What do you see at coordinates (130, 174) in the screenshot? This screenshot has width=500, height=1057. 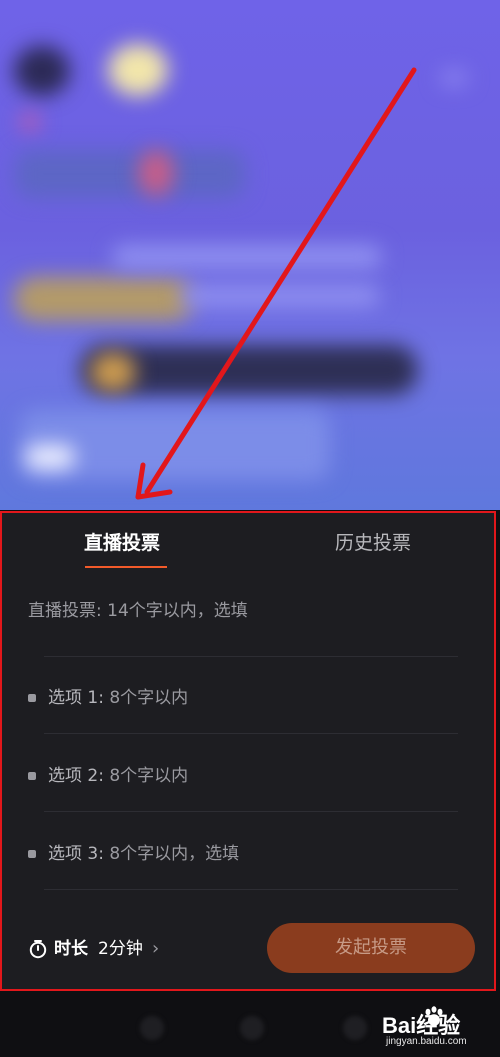 I see `info-panel` at bounding box center [130, 174].